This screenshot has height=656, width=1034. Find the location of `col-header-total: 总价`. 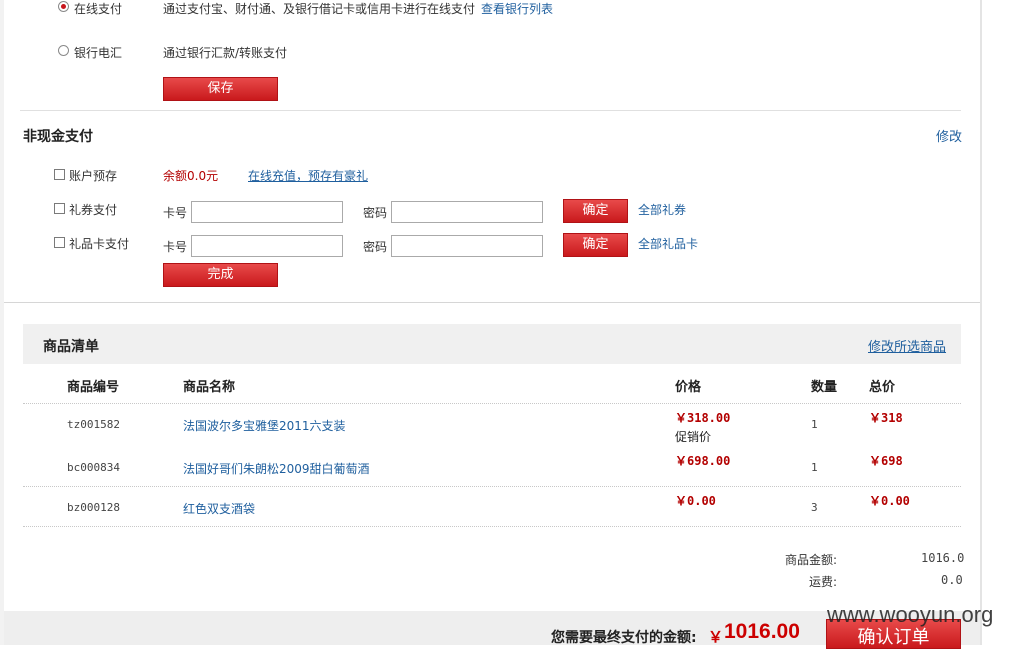

col-header-total: 总价 is located at coordinates (882, 387).